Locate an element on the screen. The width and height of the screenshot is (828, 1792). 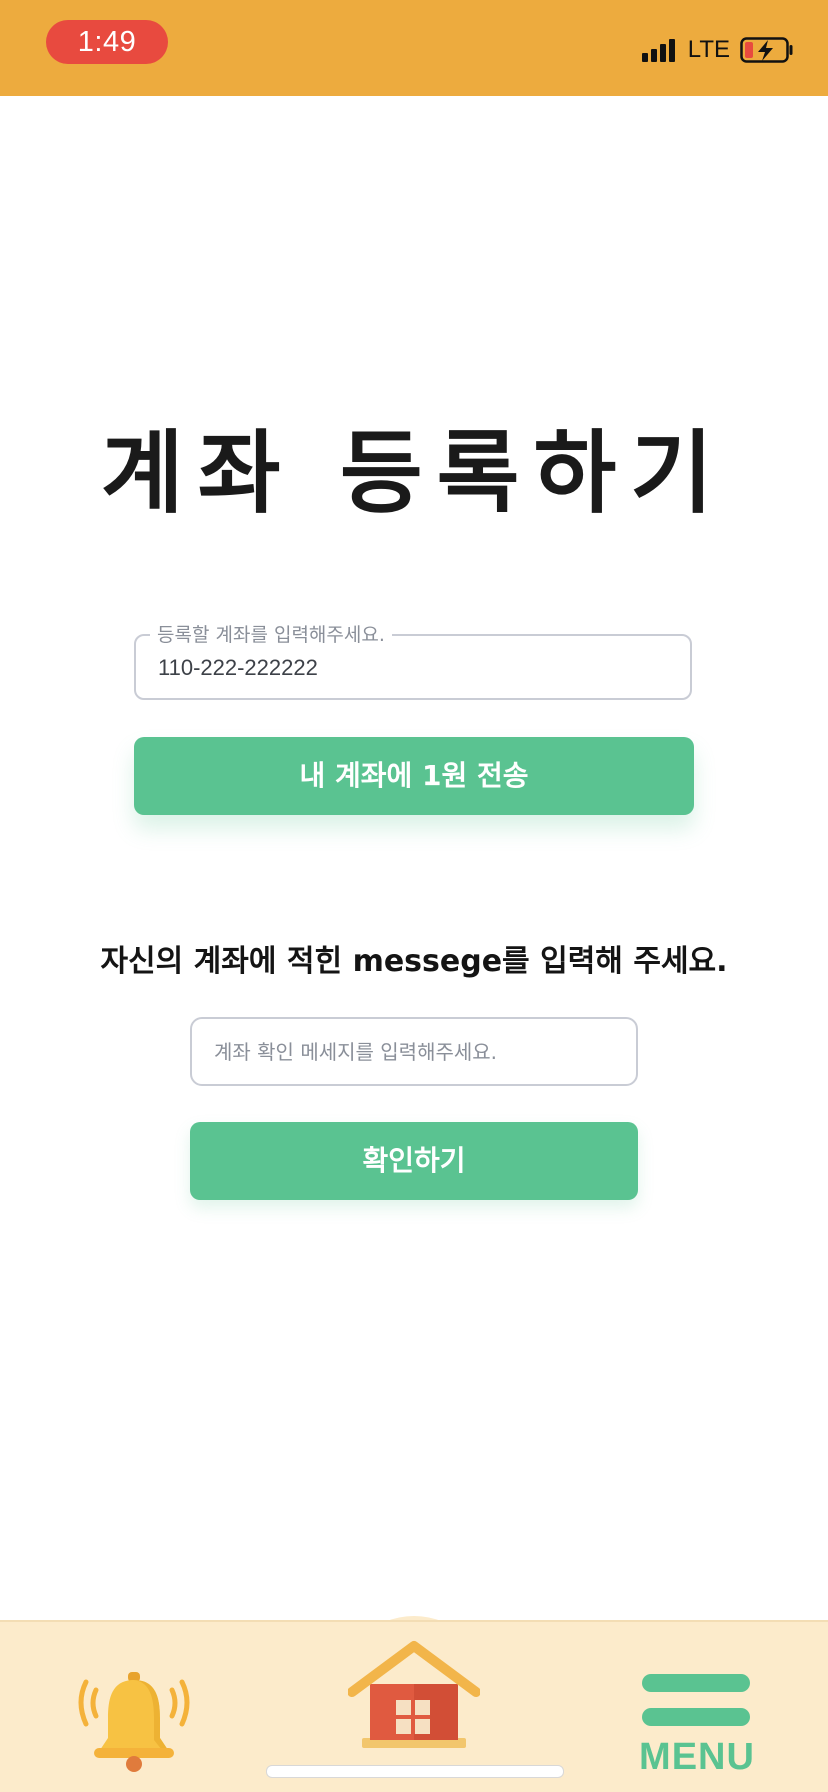
account-input is located at coordinates (413, 668).